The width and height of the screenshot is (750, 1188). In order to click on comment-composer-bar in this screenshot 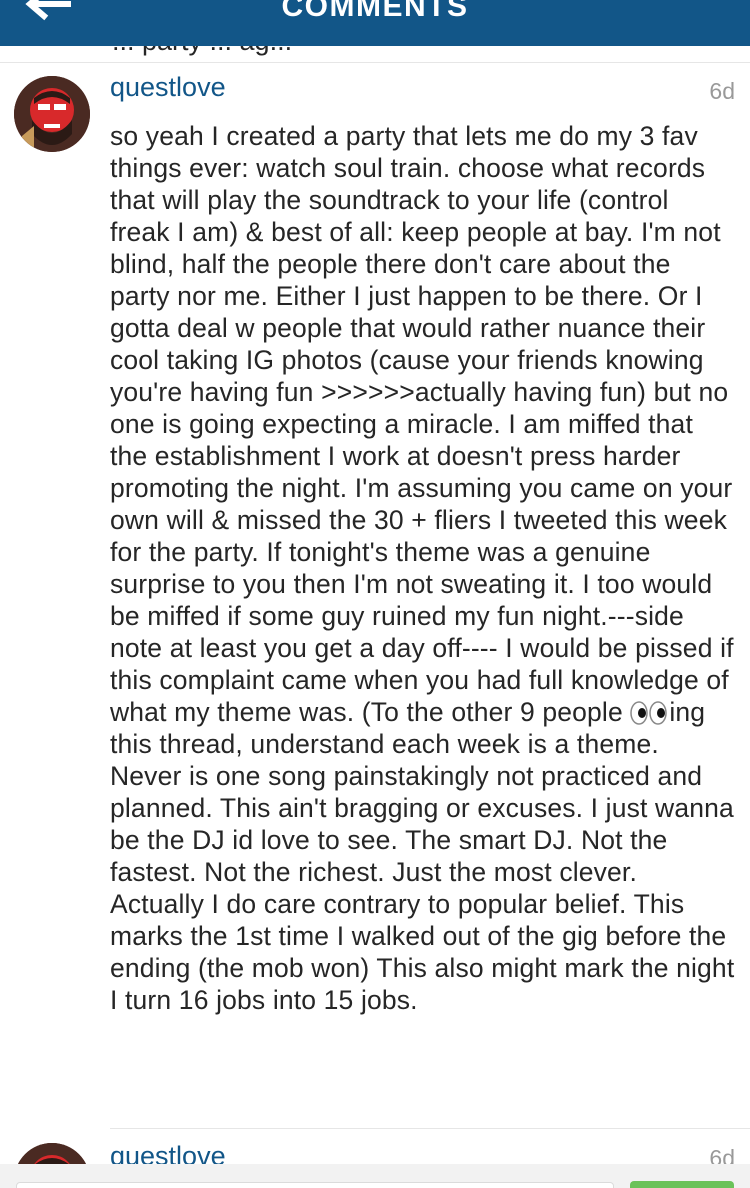, I will do `click(375, 1176)`.